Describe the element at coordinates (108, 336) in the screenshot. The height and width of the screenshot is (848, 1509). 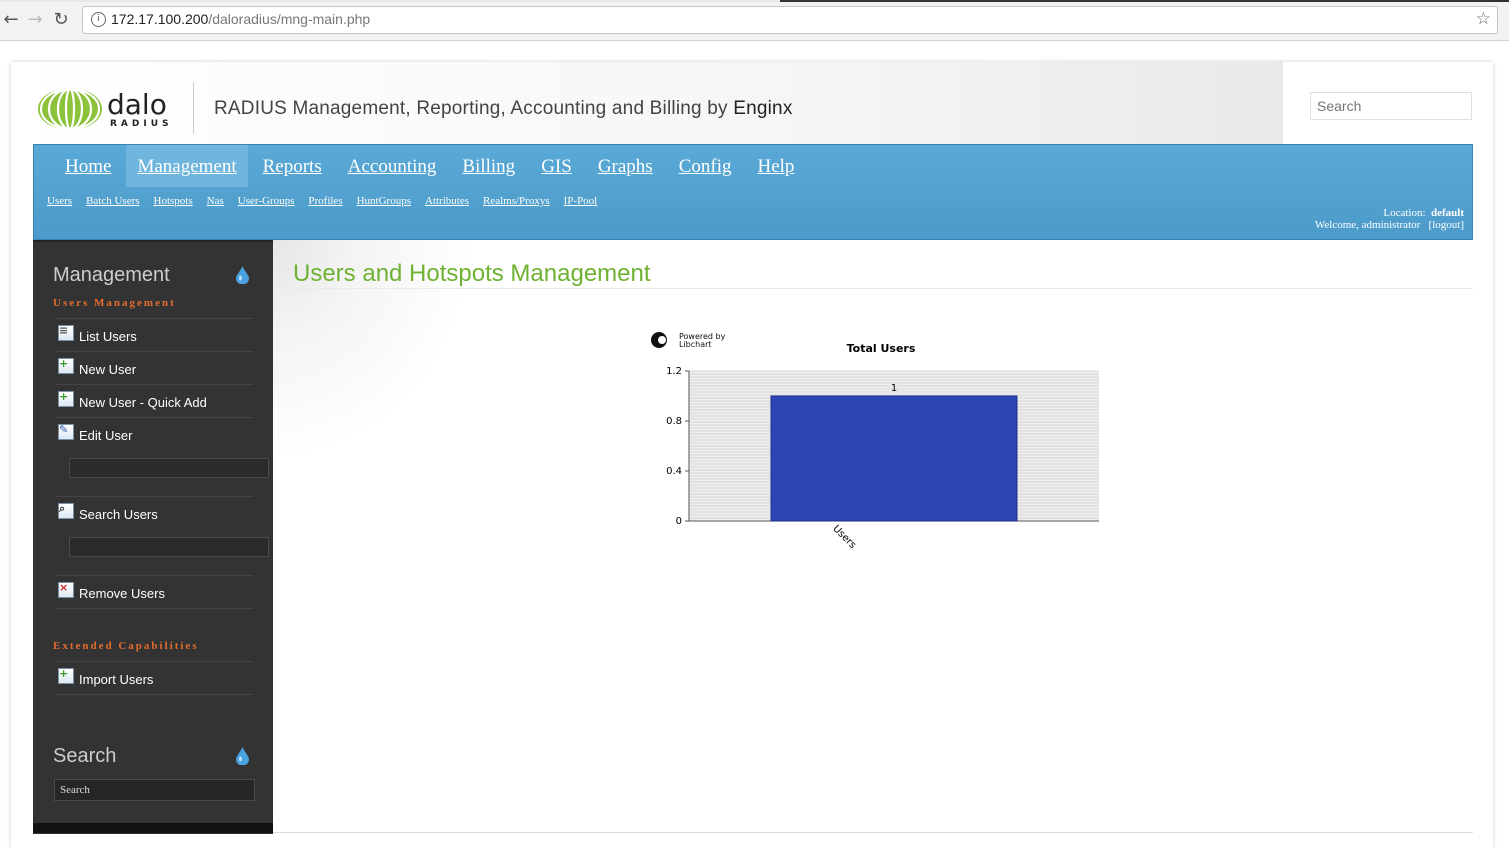
I see `sidebar-item-label: List Users` at that location.